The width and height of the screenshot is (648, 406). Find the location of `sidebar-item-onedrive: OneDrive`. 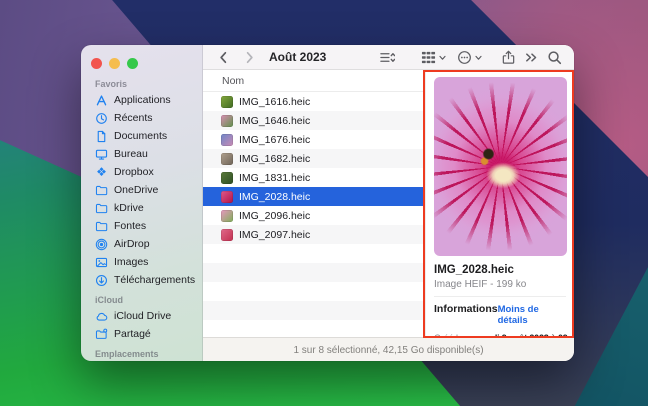

sidebar-item-onedrive: OneDrive is located at coordinates (141, 190).